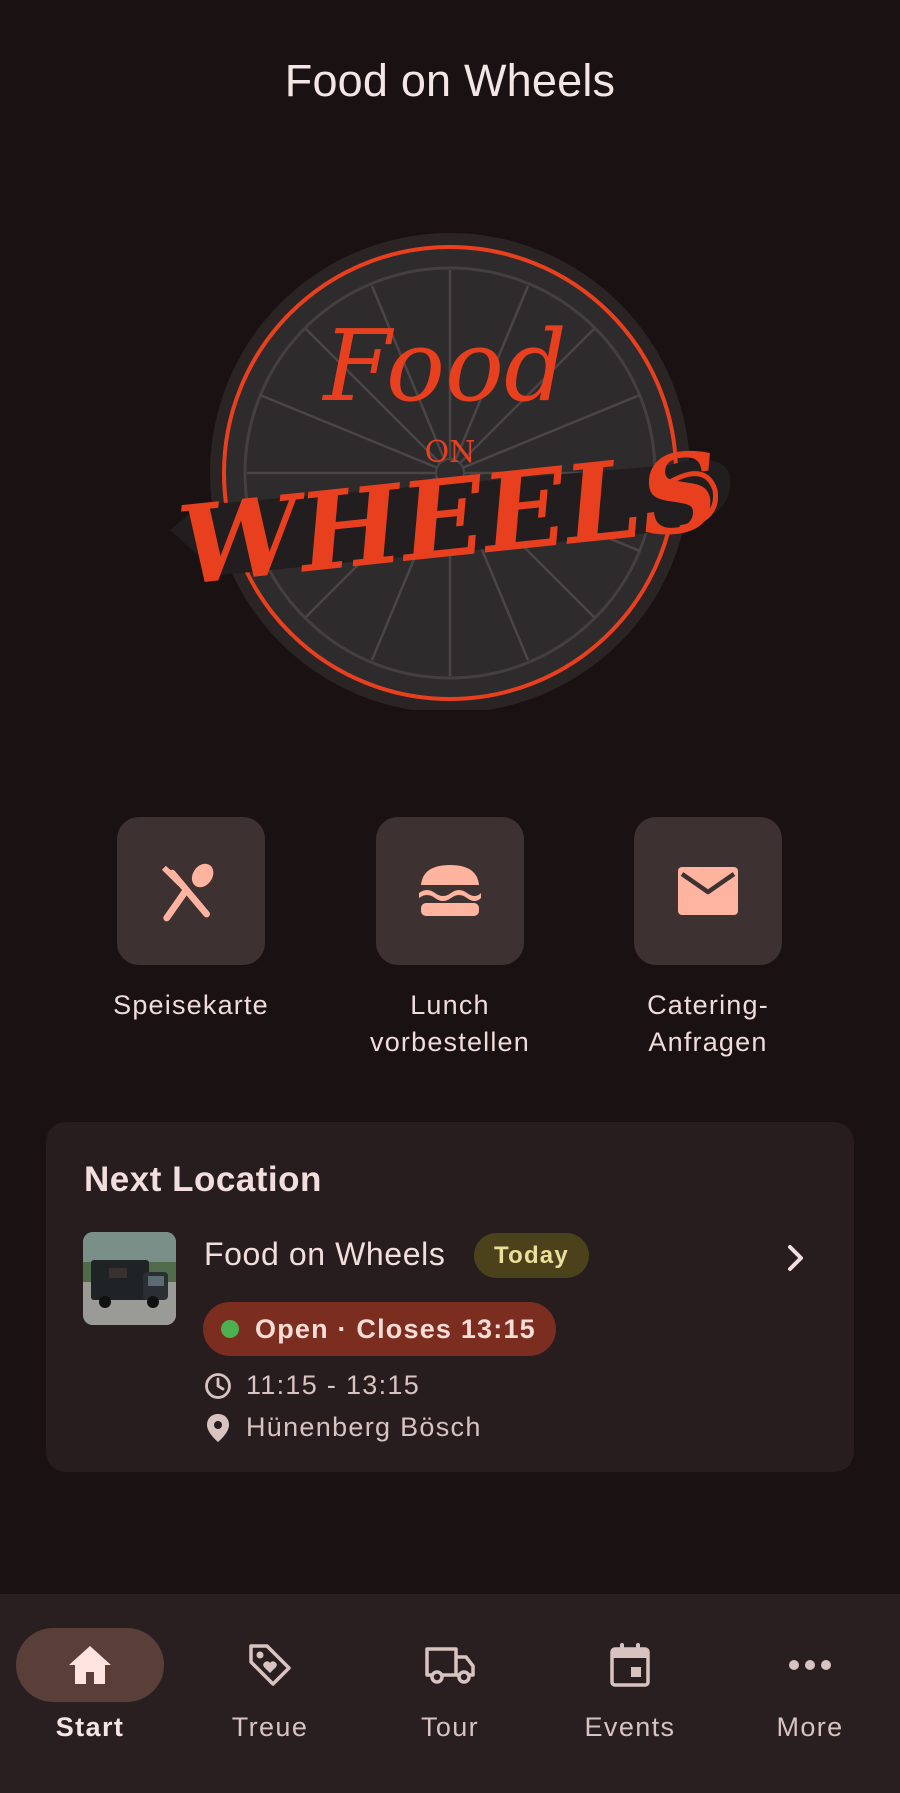  Describe the element at coordinates (187, 892) in the screenshot. I see `utensils-icon` at that location.